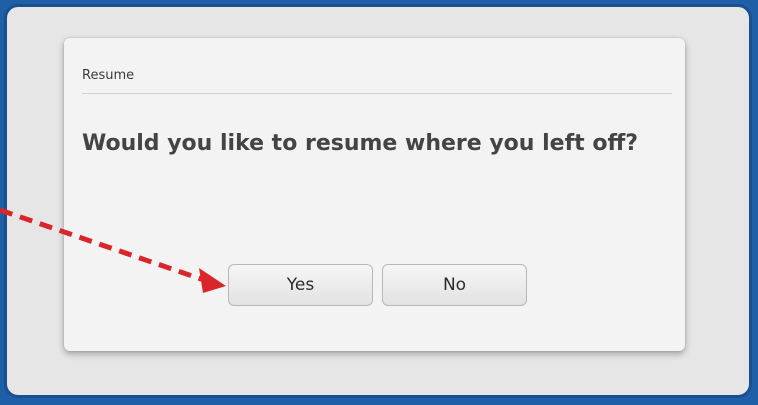 Image resolution: width=758 pixels, height=405 pixels. What do you see at coordinates (108, 75) in the screenshot?
I see `dialog-title: Resume` at bounding box center [108, 75].